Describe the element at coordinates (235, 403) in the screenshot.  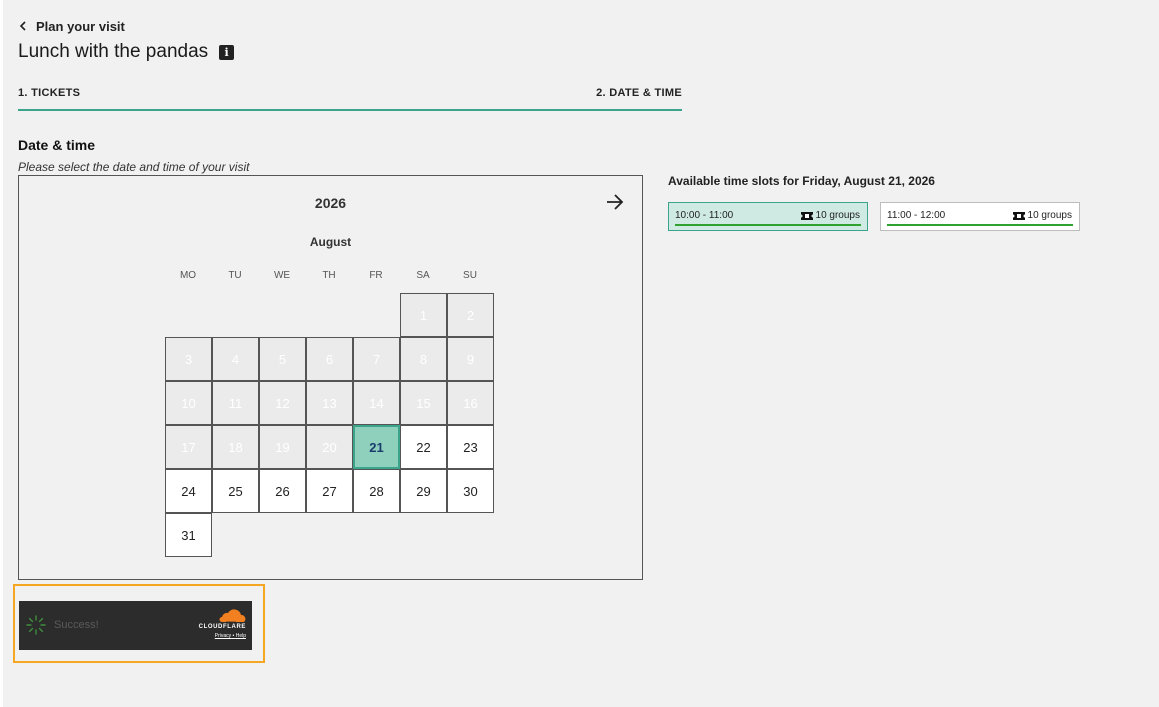
I see `calendar-day: 11` at that location.